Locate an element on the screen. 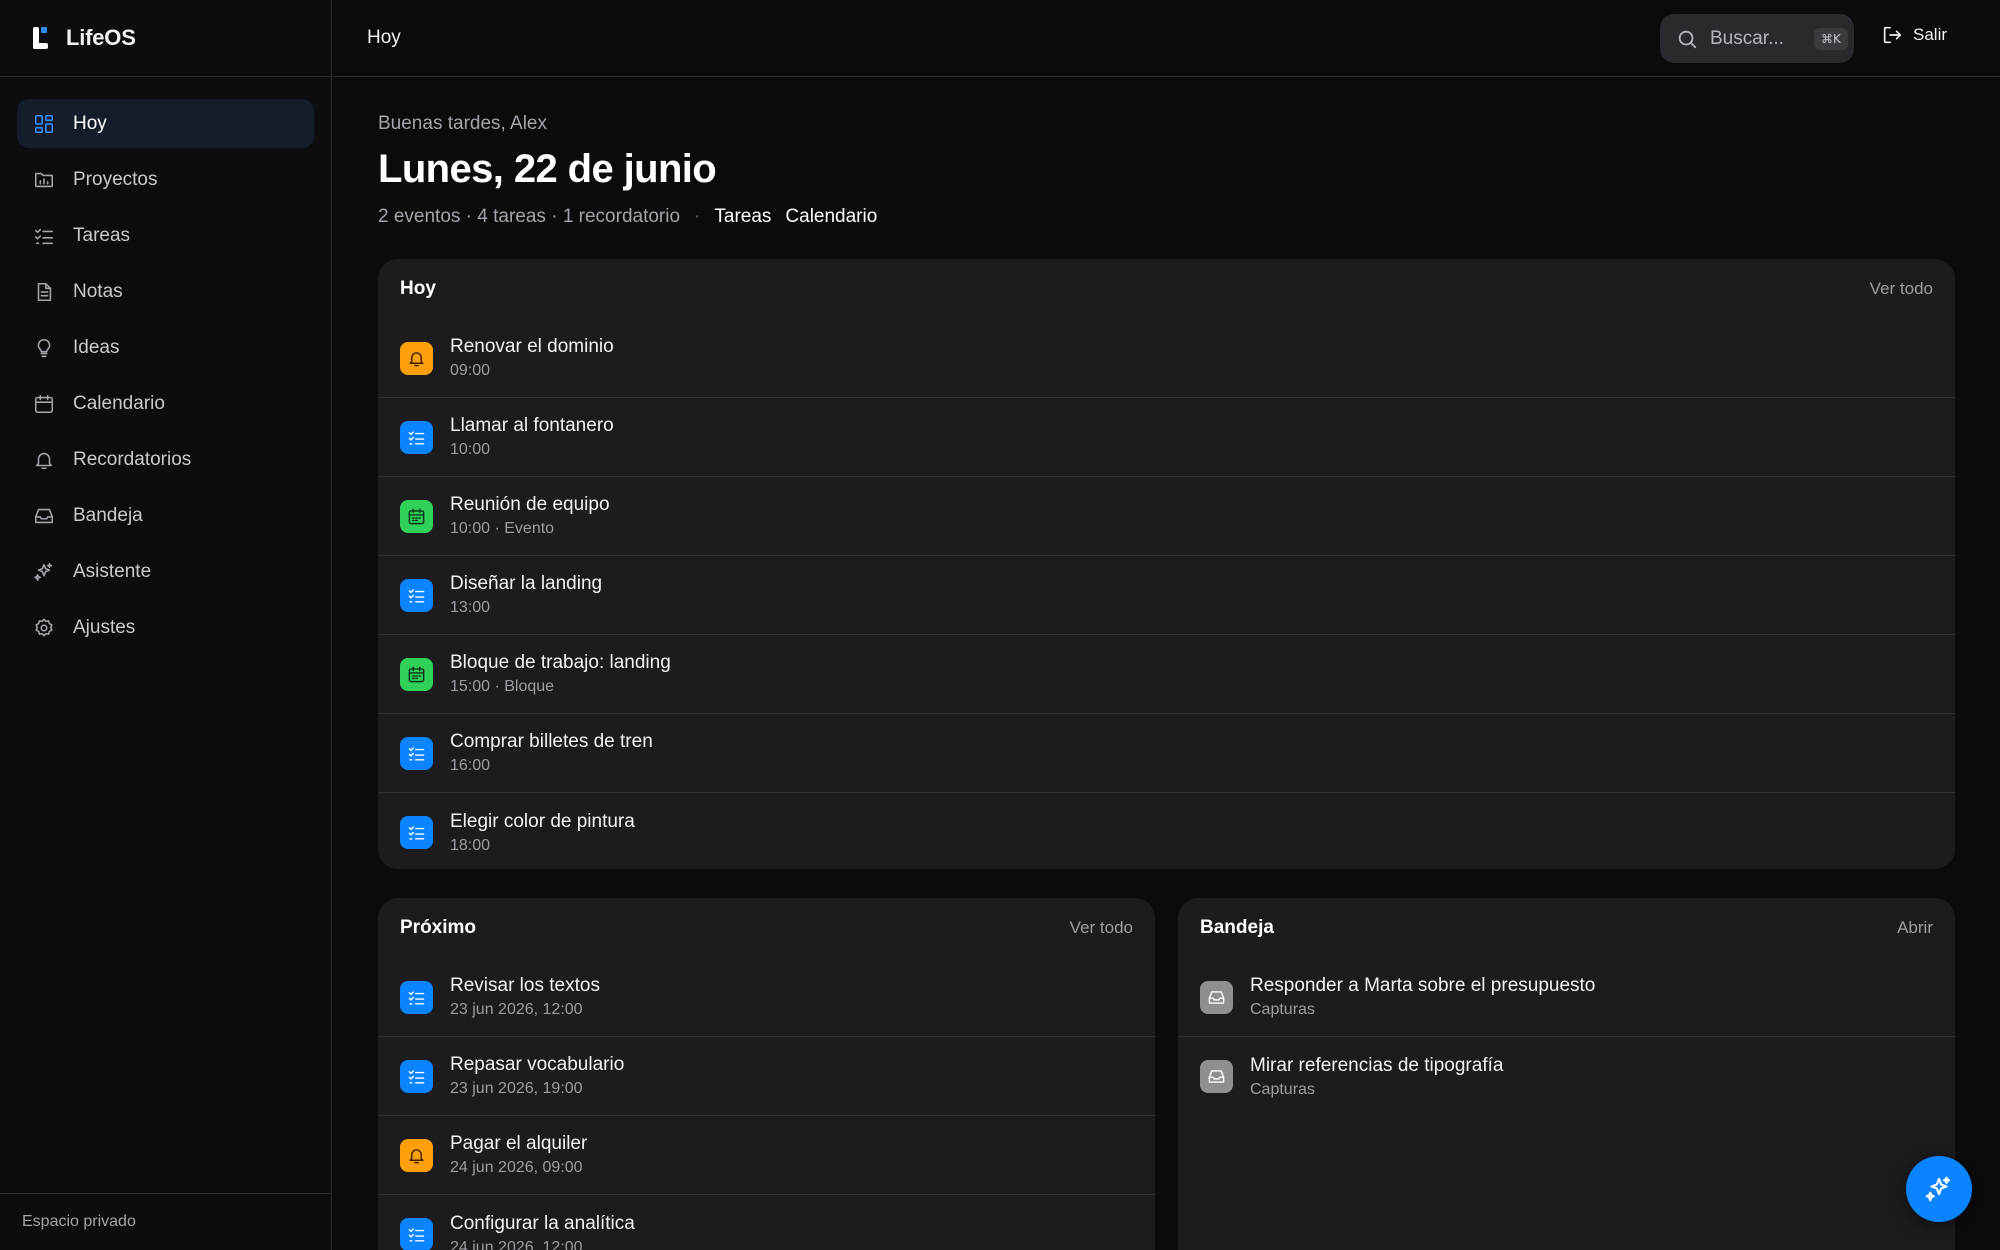 The width and height of the screenshot is (2000, 1250). sidebar-item-label: Notas is located at coordinates (98, 291).